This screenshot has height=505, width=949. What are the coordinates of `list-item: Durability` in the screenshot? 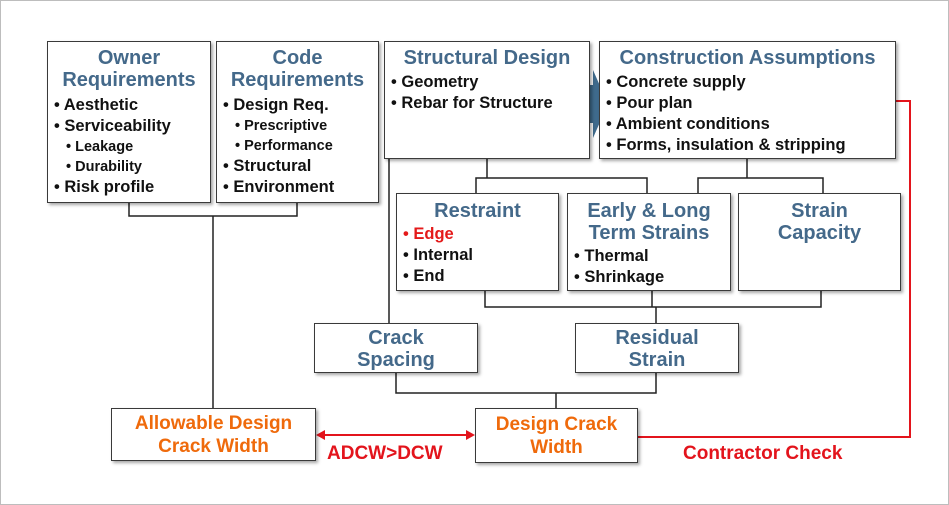 It's located at (132, 167).